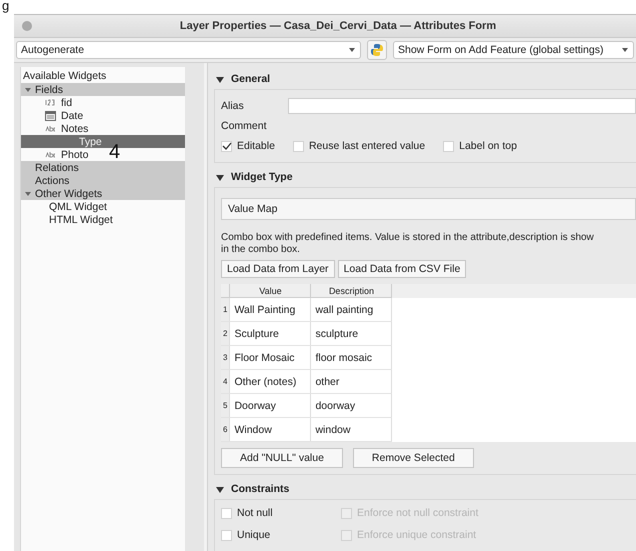  Describe the element at coordinates (351, 291) in the screenshot. I see `column-header: Description` at that location.